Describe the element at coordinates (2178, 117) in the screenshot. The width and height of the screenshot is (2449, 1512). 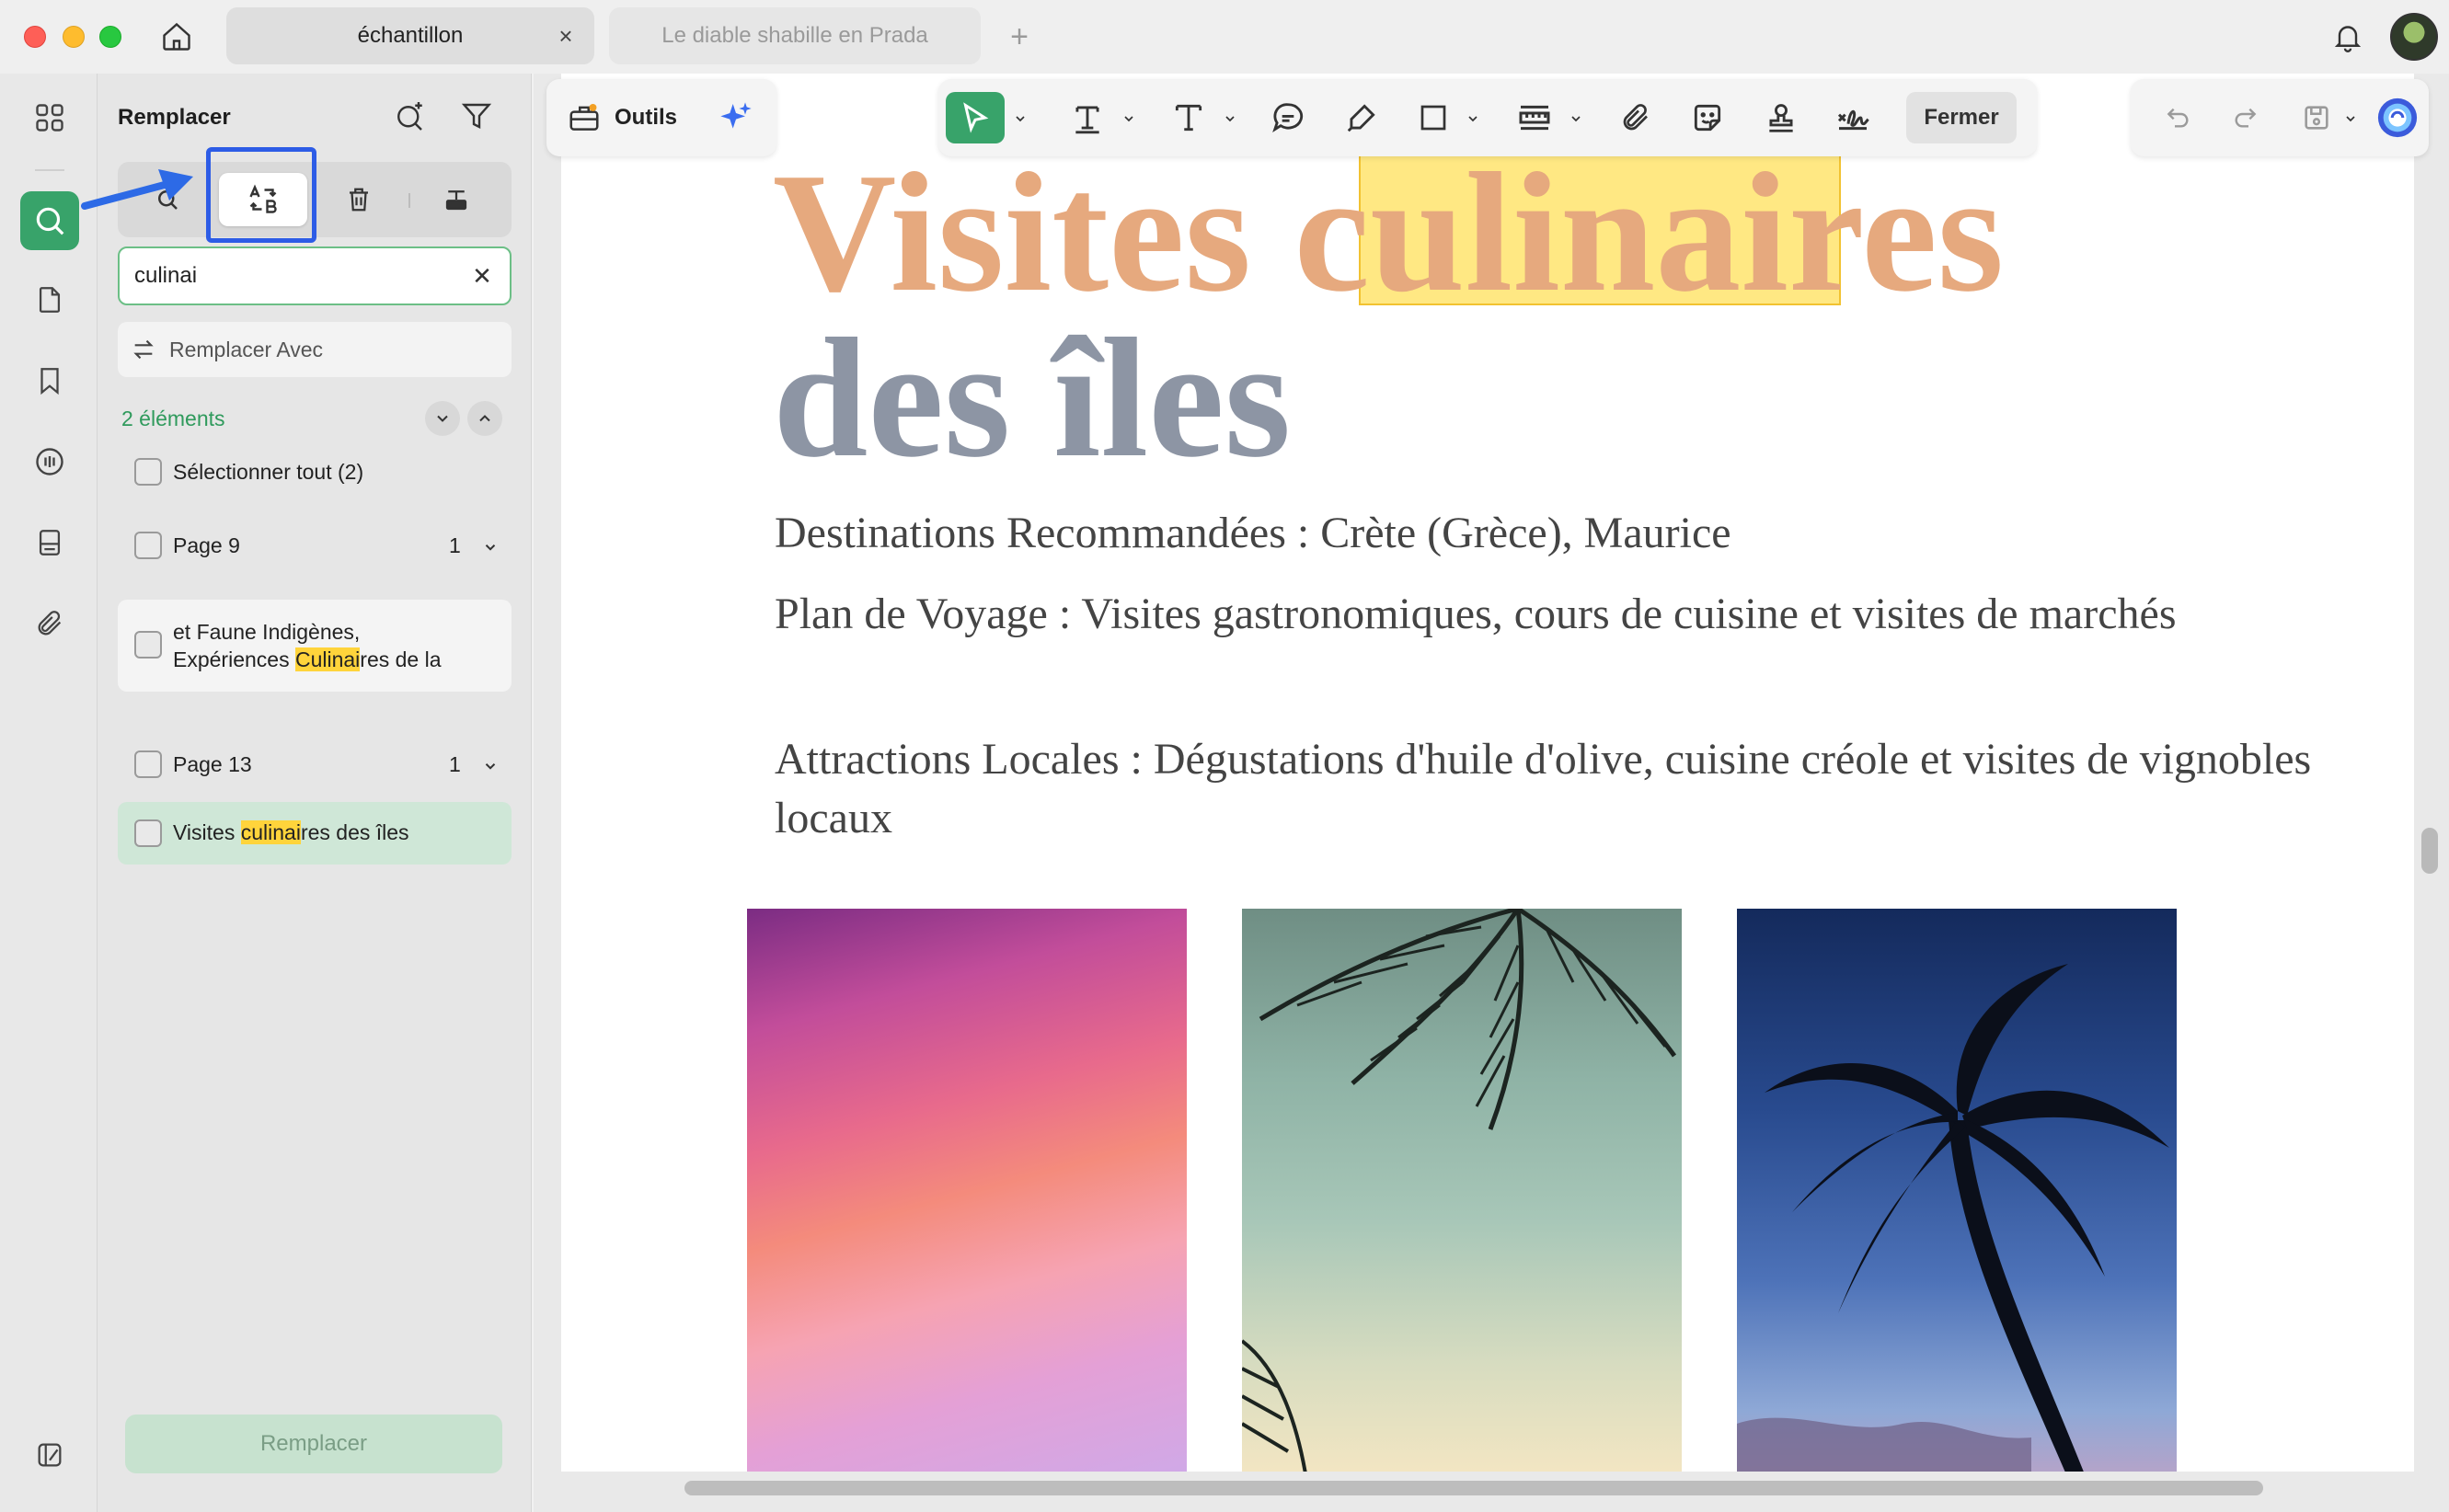
I see `undo-icon` at that location.